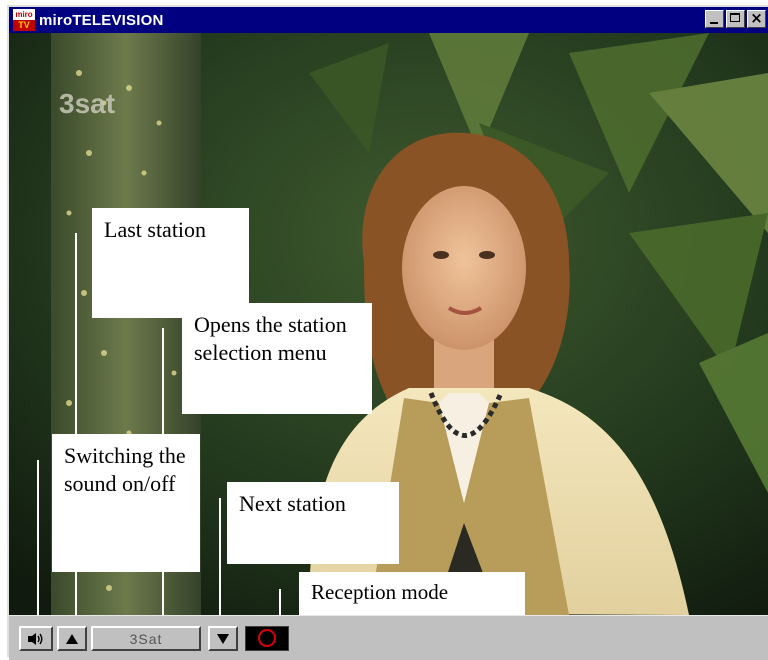  I want to click on red-circle-icon, so click(267, 638).